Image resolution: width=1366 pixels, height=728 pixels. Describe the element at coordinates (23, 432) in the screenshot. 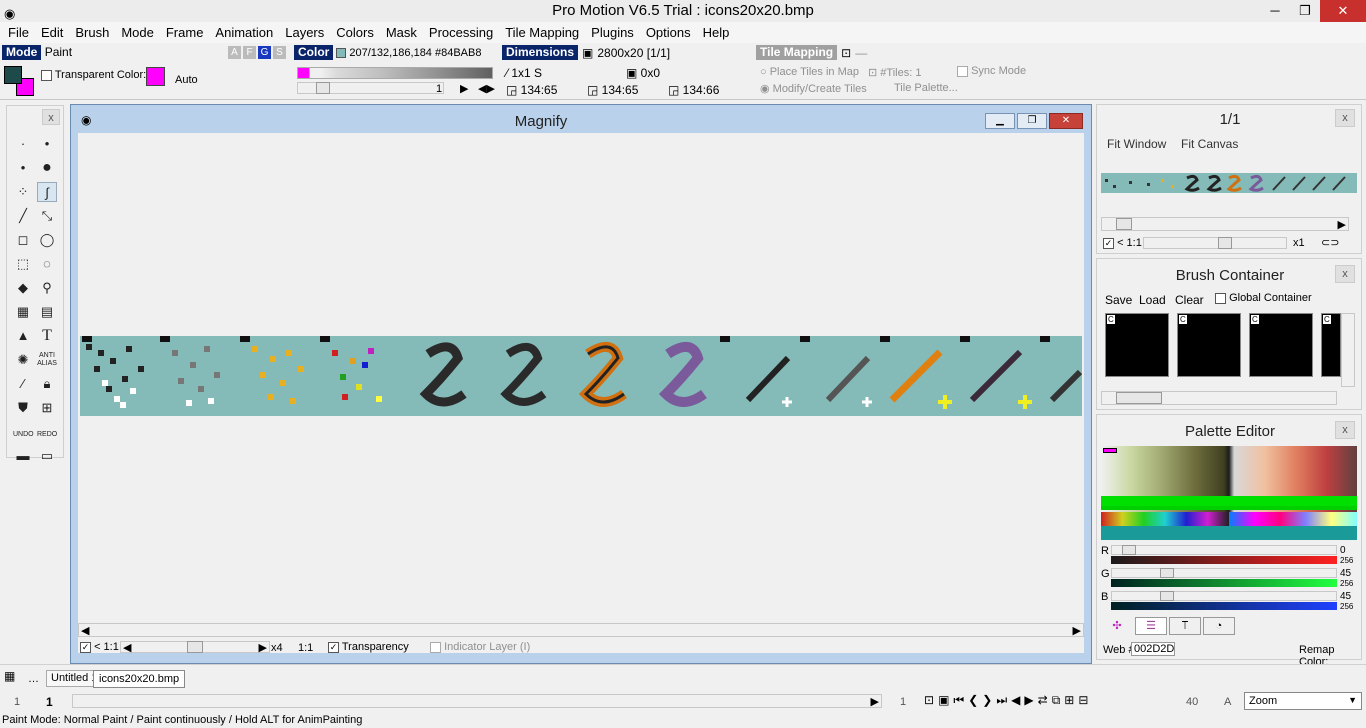

I see `undo-icon: UNDO` at that location.